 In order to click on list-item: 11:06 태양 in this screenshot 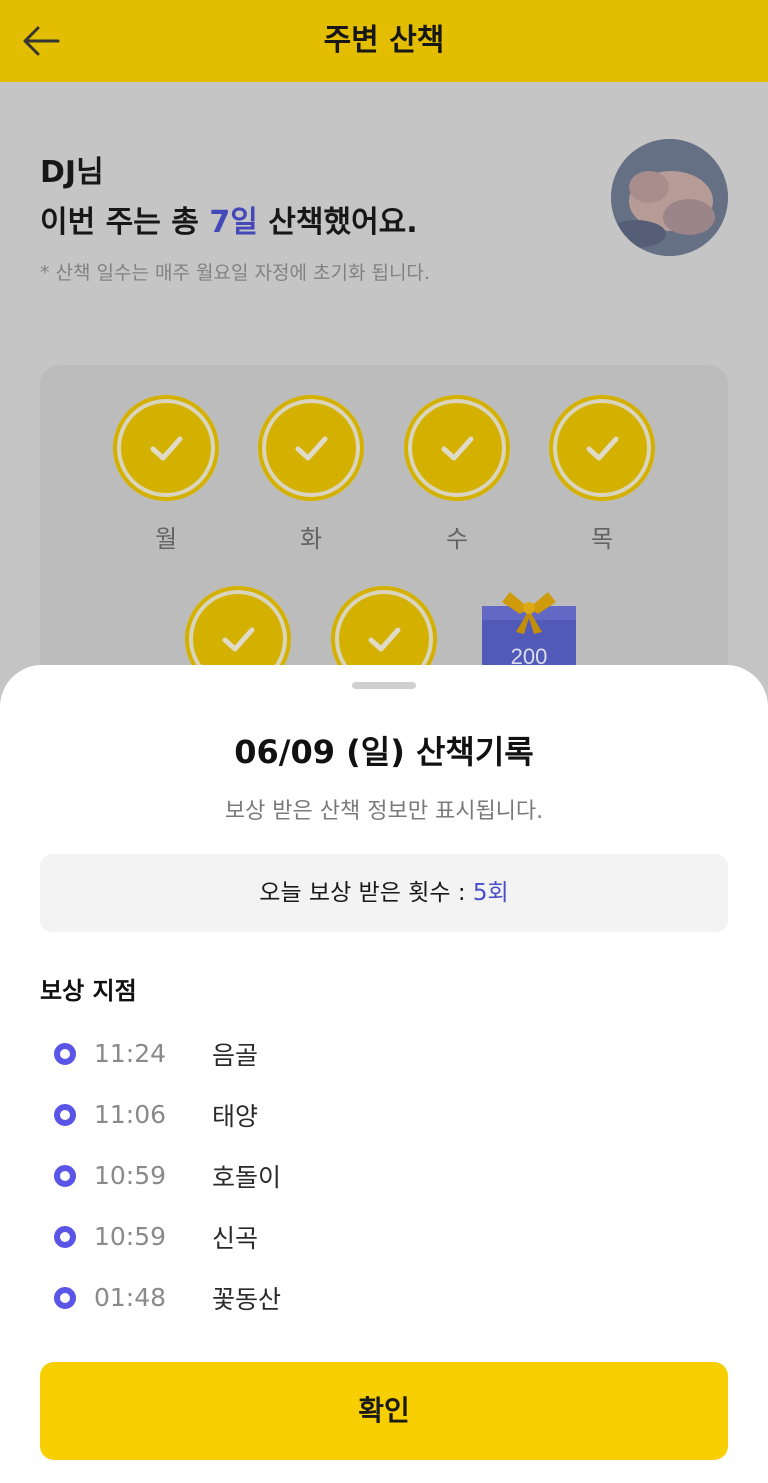, I will do `click(384, 1114)`.